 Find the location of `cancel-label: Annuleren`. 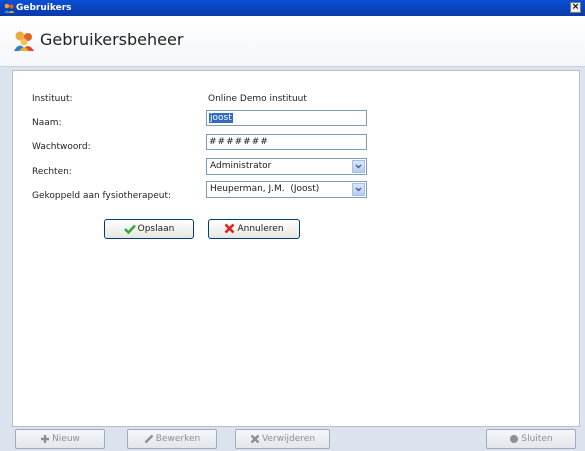

cancel-label: Annuleren is located at coordinates (260, 229).